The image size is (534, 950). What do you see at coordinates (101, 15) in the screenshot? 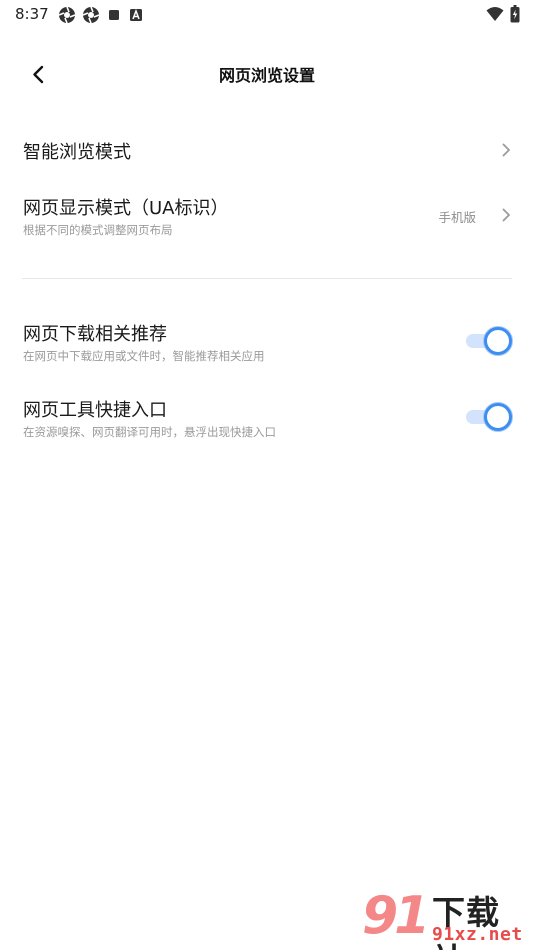
I see `status-icons-left` at bounding box center [101, 15].